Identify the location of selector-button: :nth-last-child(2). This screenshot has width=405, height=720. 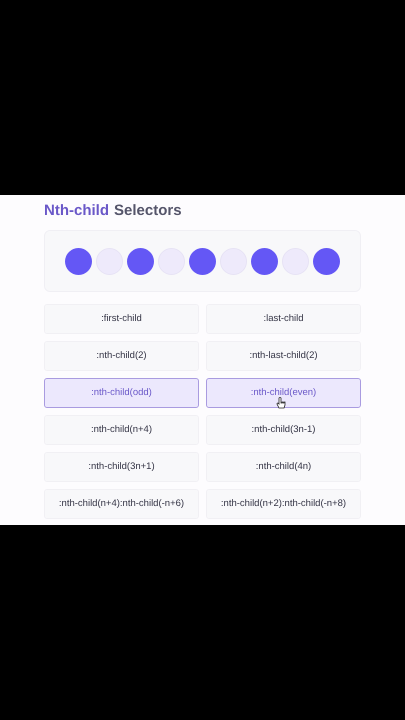
(283, 356).